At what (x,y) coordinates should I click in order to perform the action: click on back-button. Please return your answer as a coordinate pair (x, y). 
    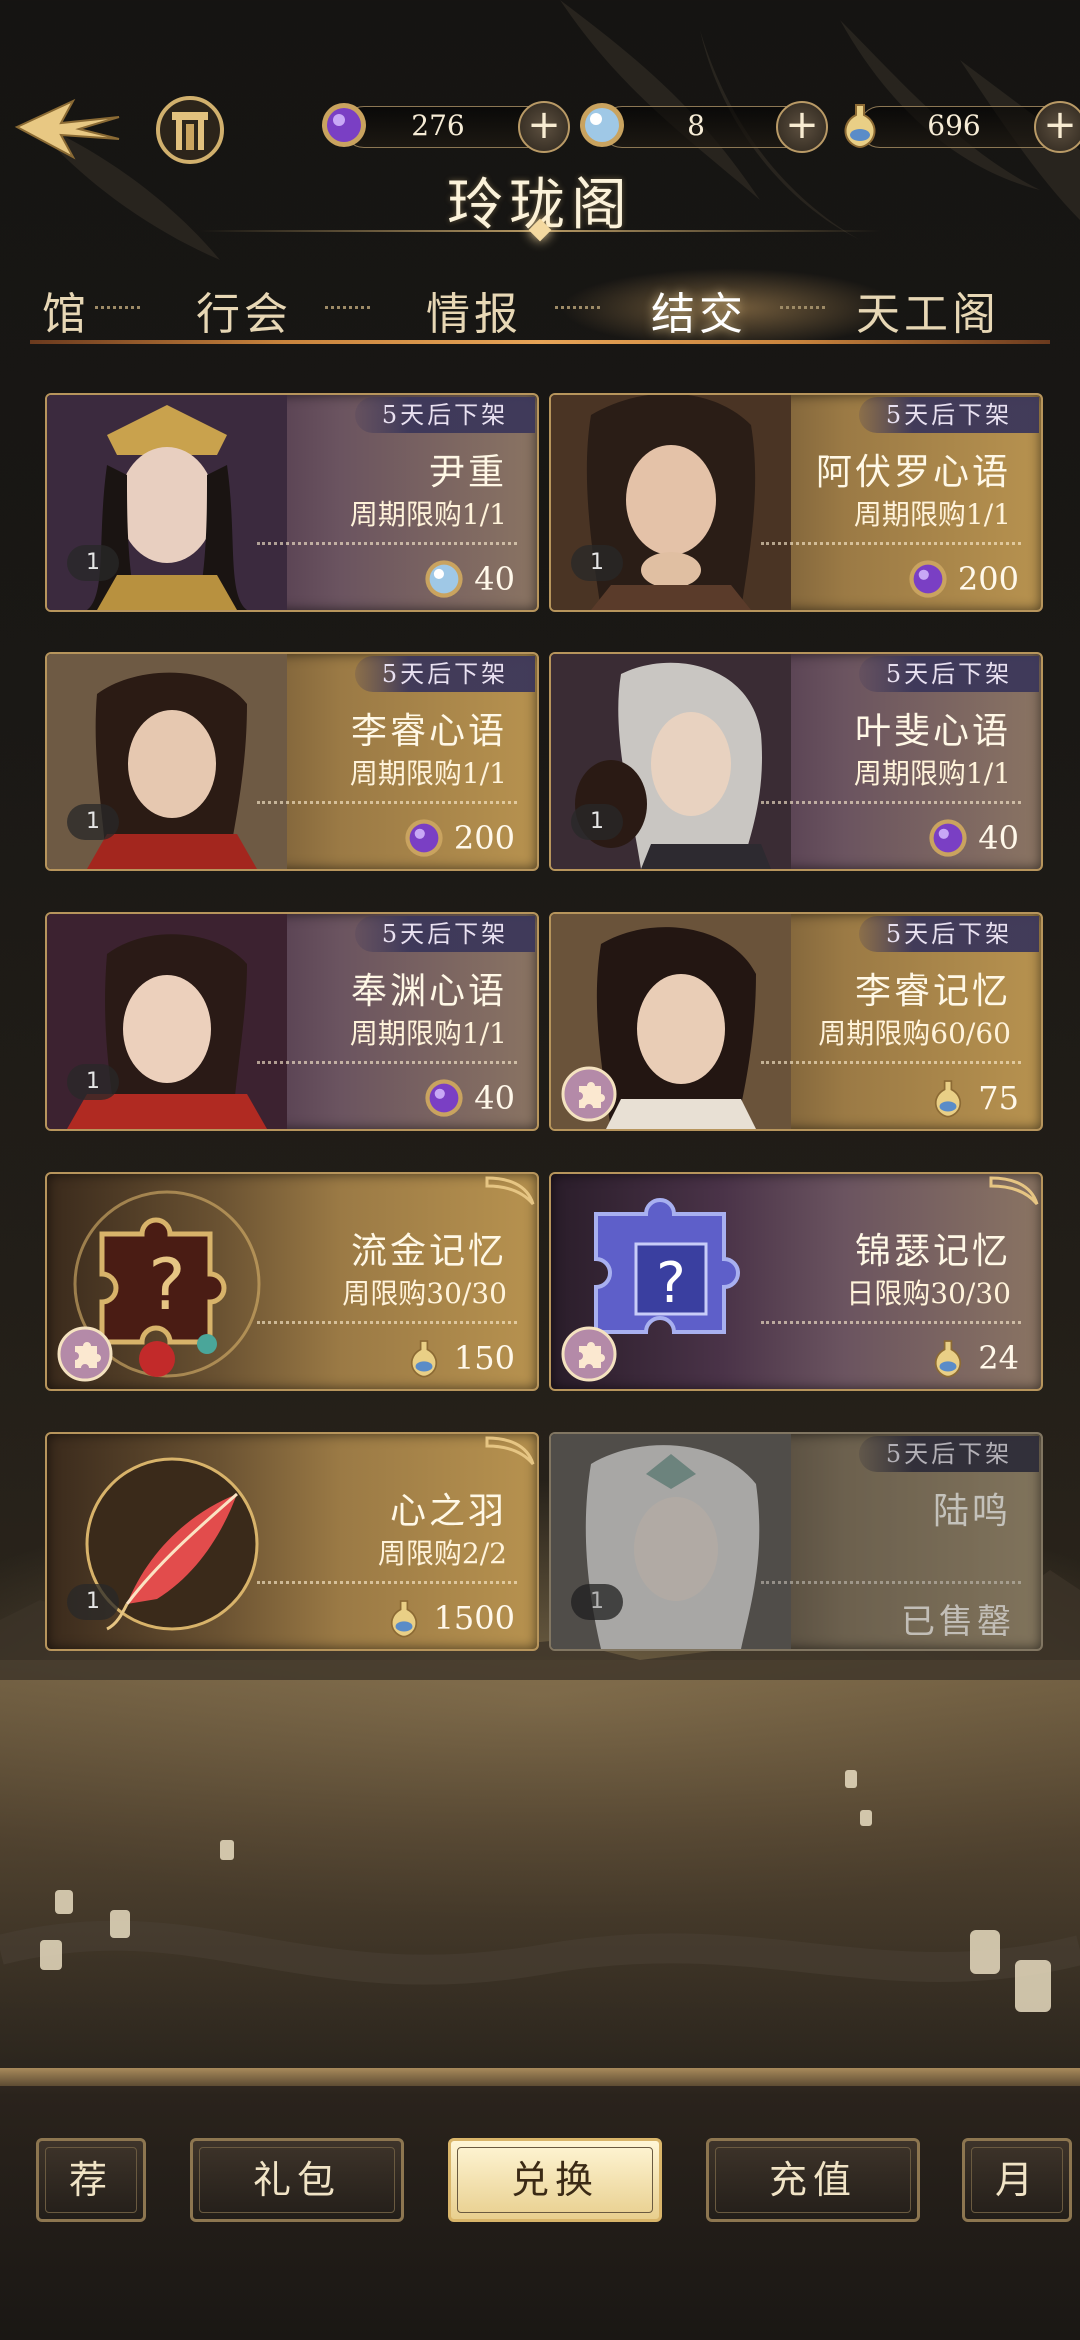
    Looking at the image, I should click on (67, 130).